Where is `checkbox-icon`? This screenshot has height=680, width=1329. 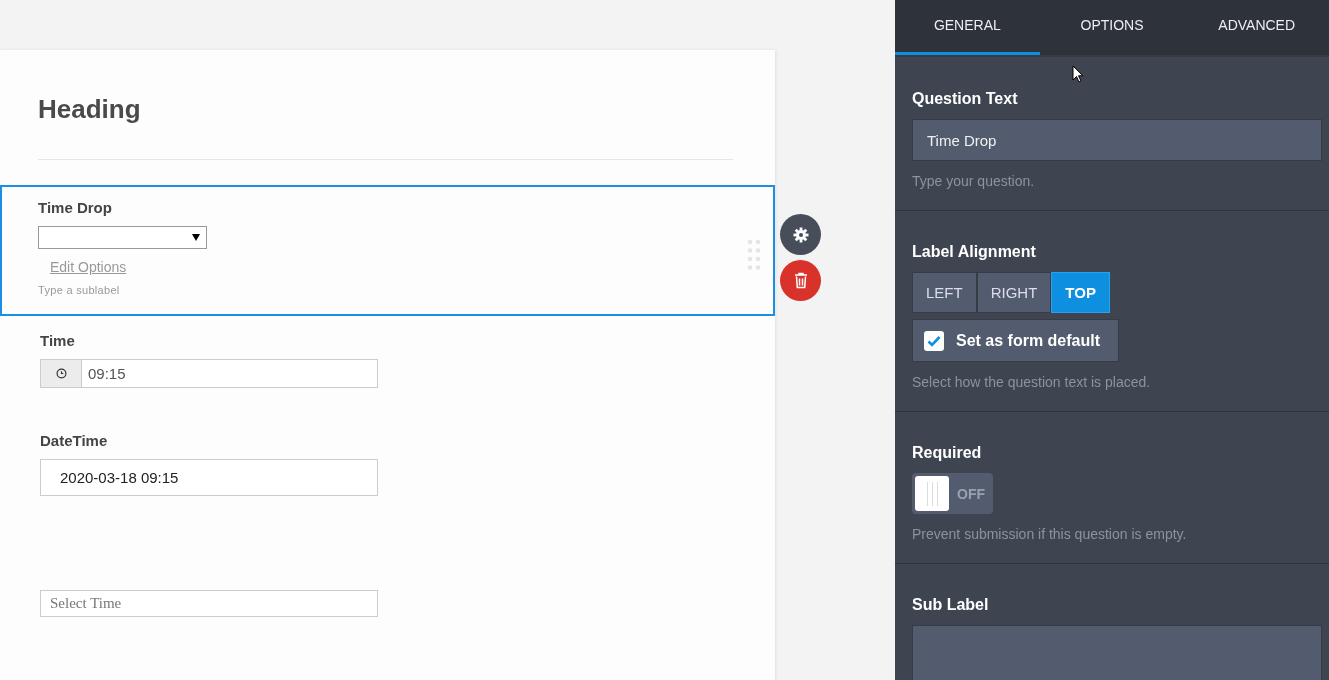 checkbox-icon is located at coordinates (934, 340).